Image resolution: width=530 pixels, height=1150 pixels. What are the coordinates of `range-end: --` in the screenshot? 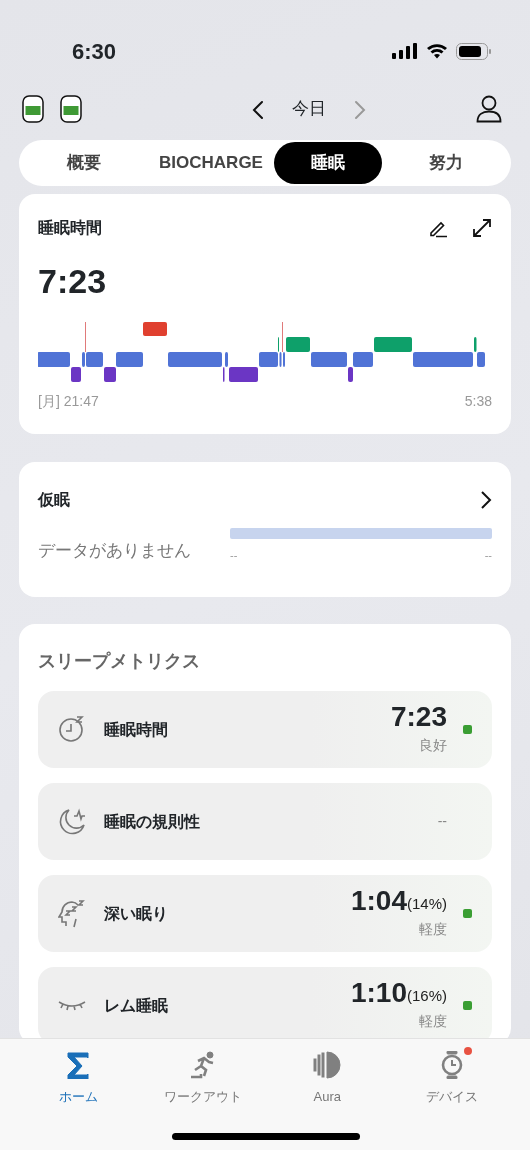 It's located at (488, 555).